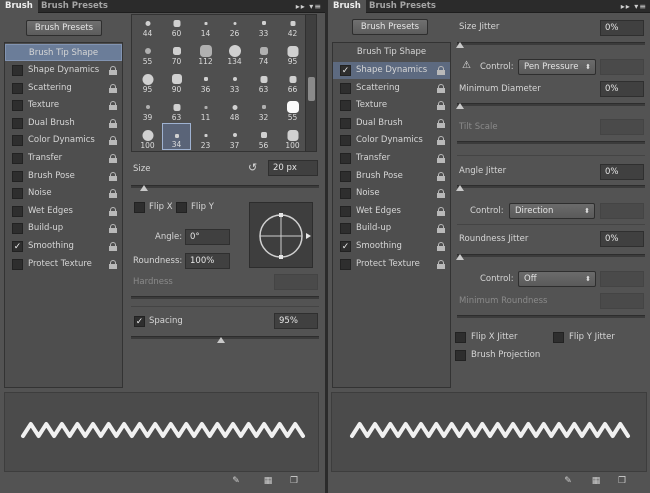  I want to click on size-slider-knob, so click(144, 188).